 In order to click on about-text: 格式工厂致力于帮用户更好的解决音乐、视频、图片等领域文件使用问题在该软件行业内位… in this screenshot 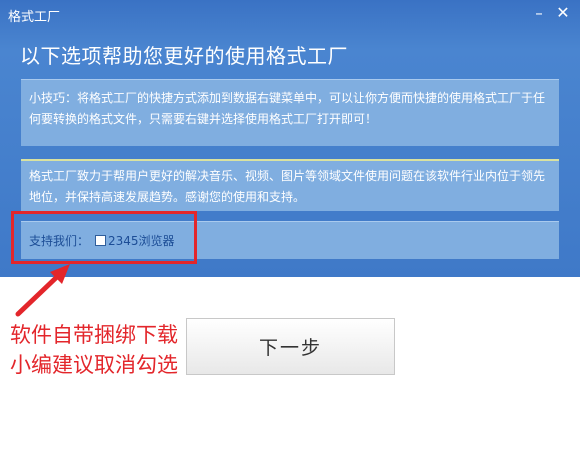, I will do `click(287, 186)`.